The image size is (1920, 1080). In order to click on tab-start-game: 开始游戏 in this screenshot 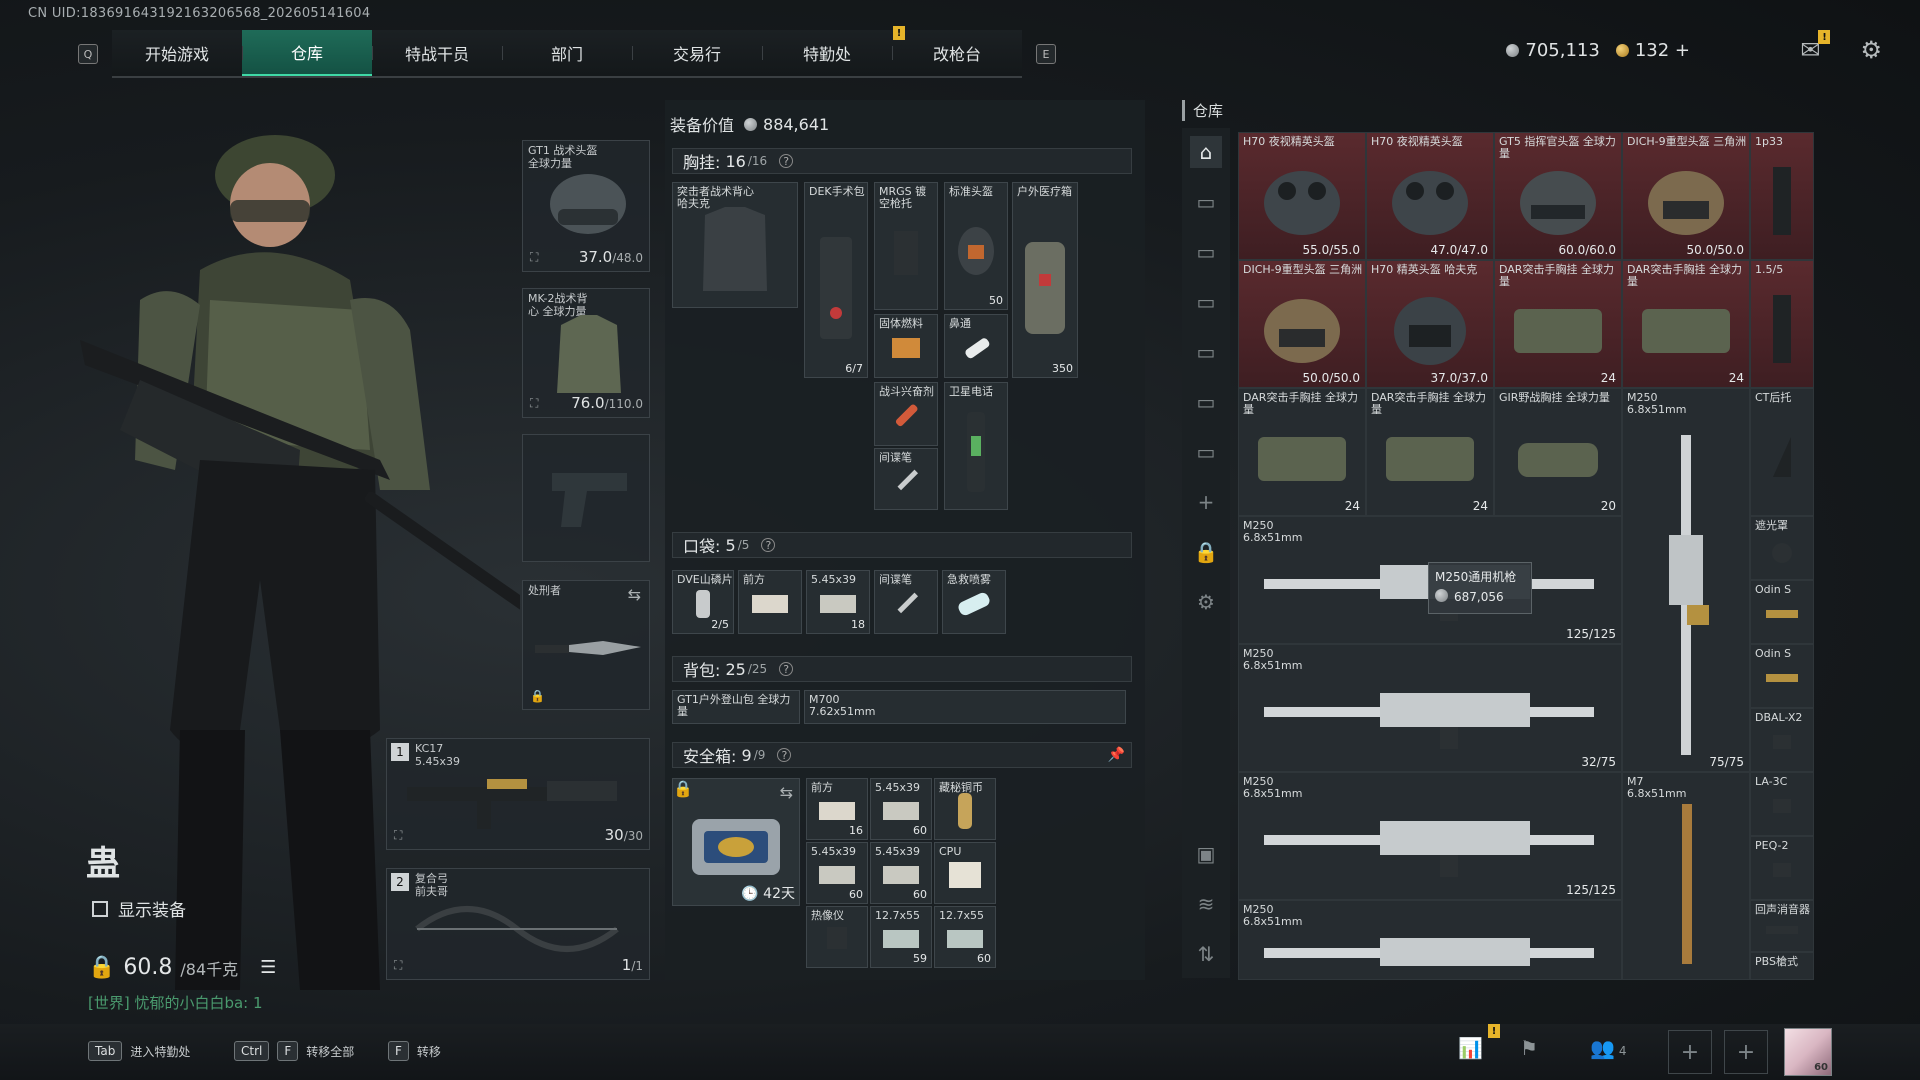, I will do `click(177, 53)`.